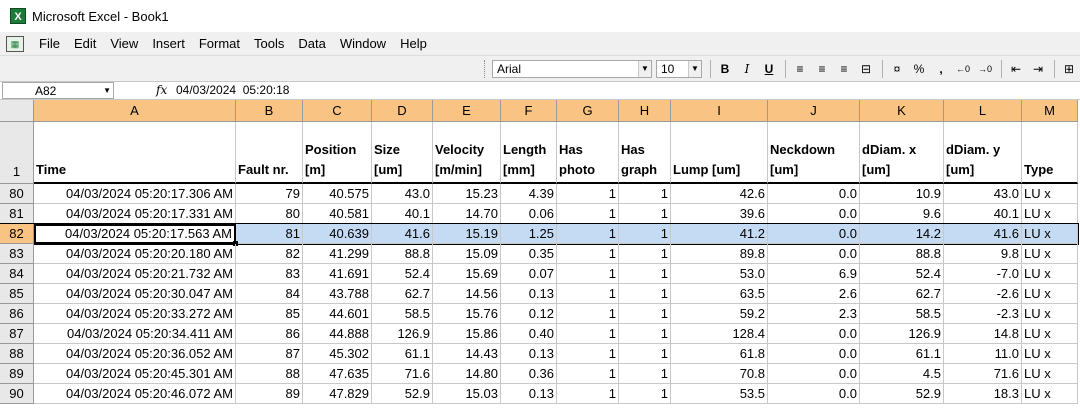 The width and height of the screenshot is (1080, 408). Describe the element at coordinates (135, 294) in the screenshot. I see `cell-a85: 04/03/2024 05:20:30.047 AM` at that location.